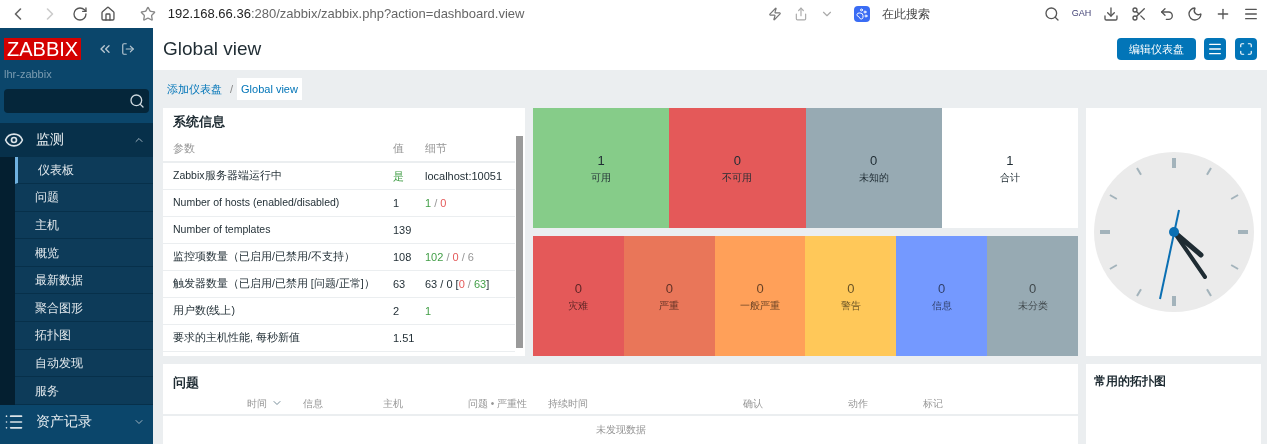 This screenshot has height=444, width=1267. Describe the element at coordinates (795, 403) in the screenshot. I see `column-header: 确认` at that location.